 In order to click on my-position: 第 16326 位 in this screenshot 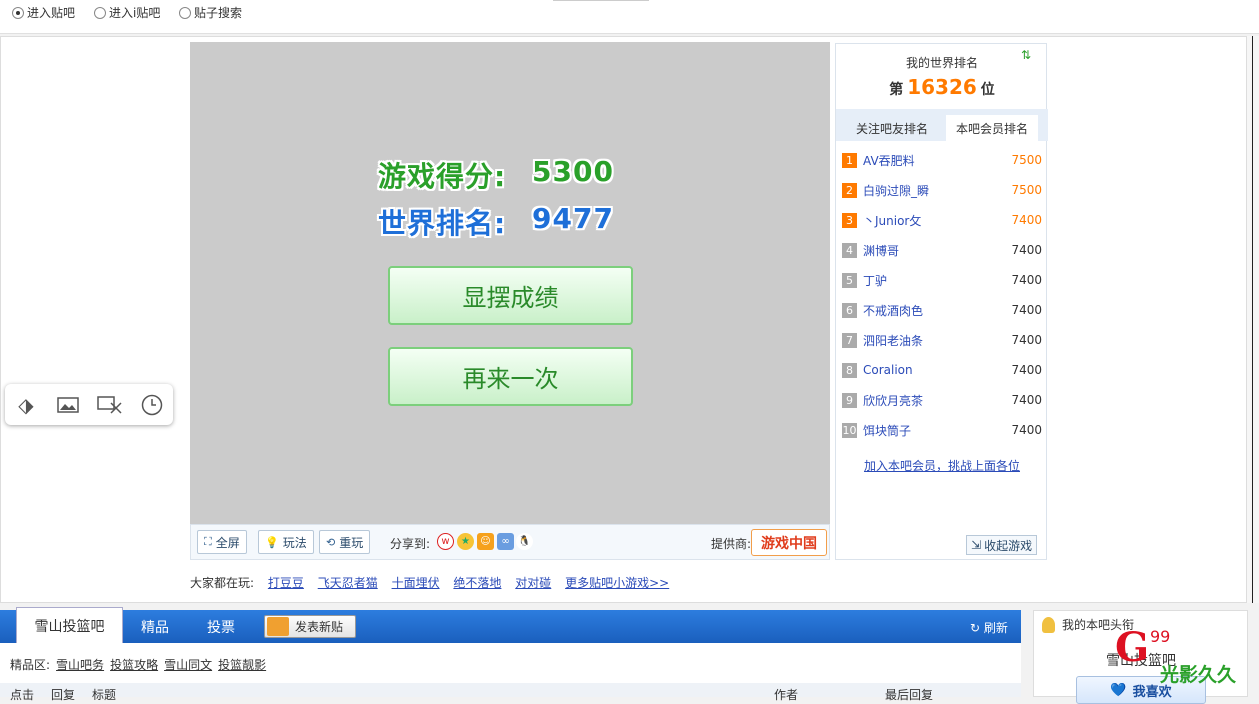, I will do `click(942, 87)`.